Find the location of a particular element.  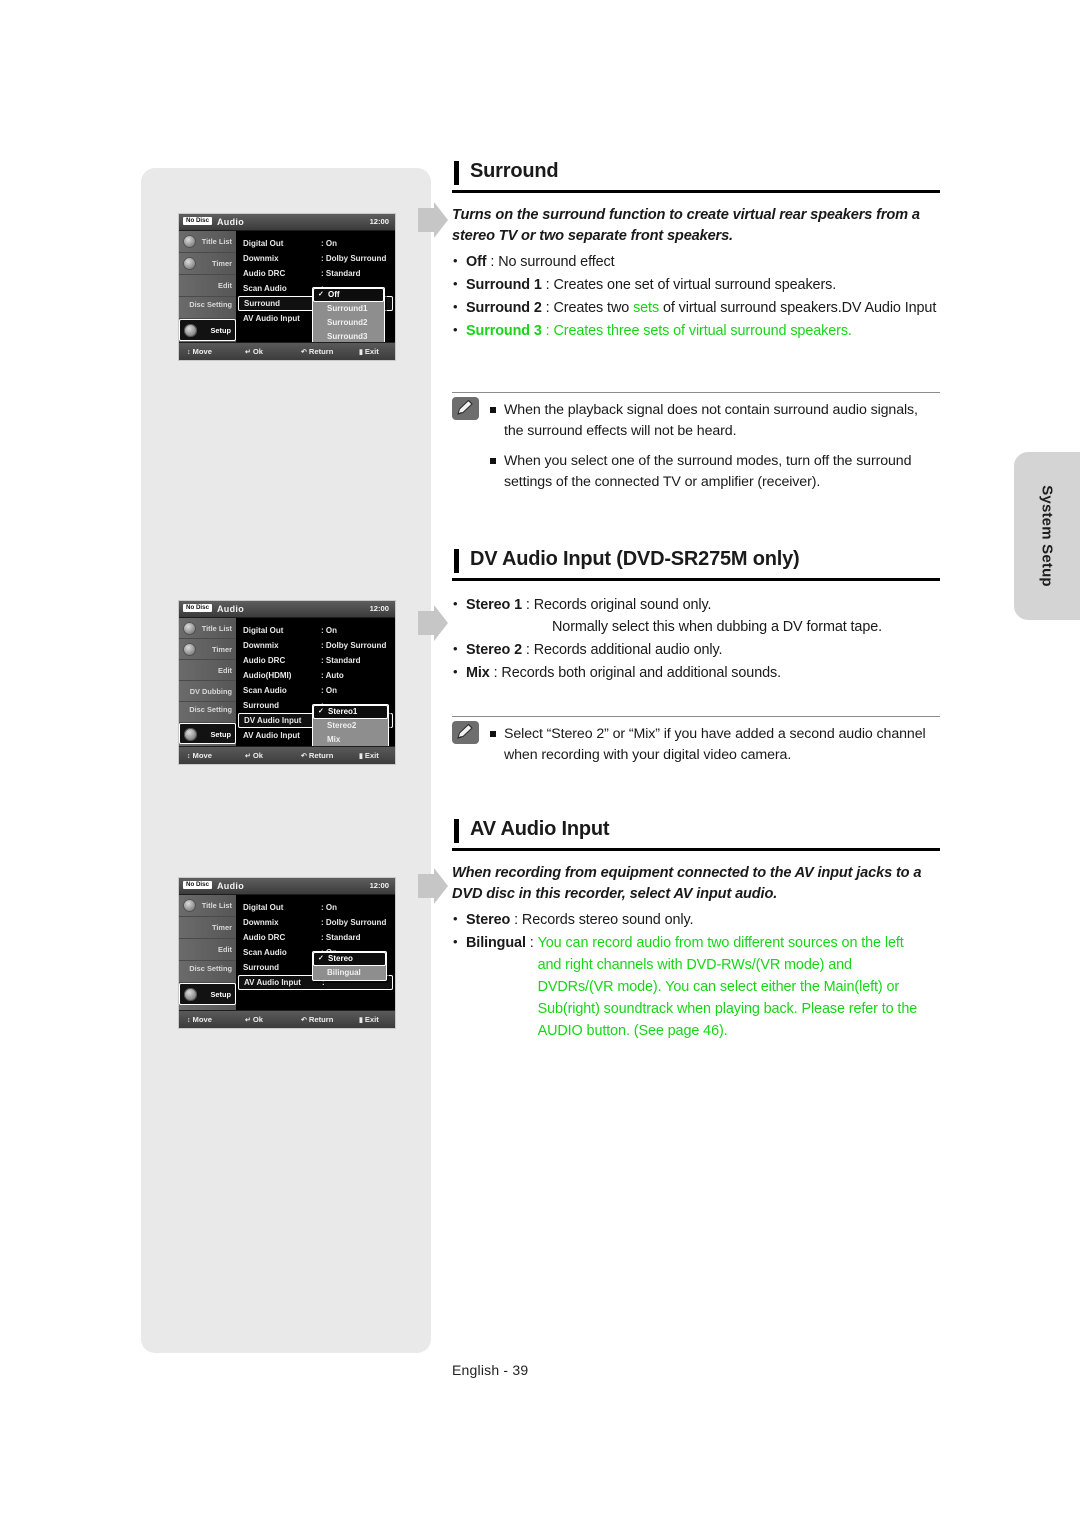

dv-audio-input-dropdown: ✓ Stereo1 Stereo2 Mix is located at coordinates (350, 726).